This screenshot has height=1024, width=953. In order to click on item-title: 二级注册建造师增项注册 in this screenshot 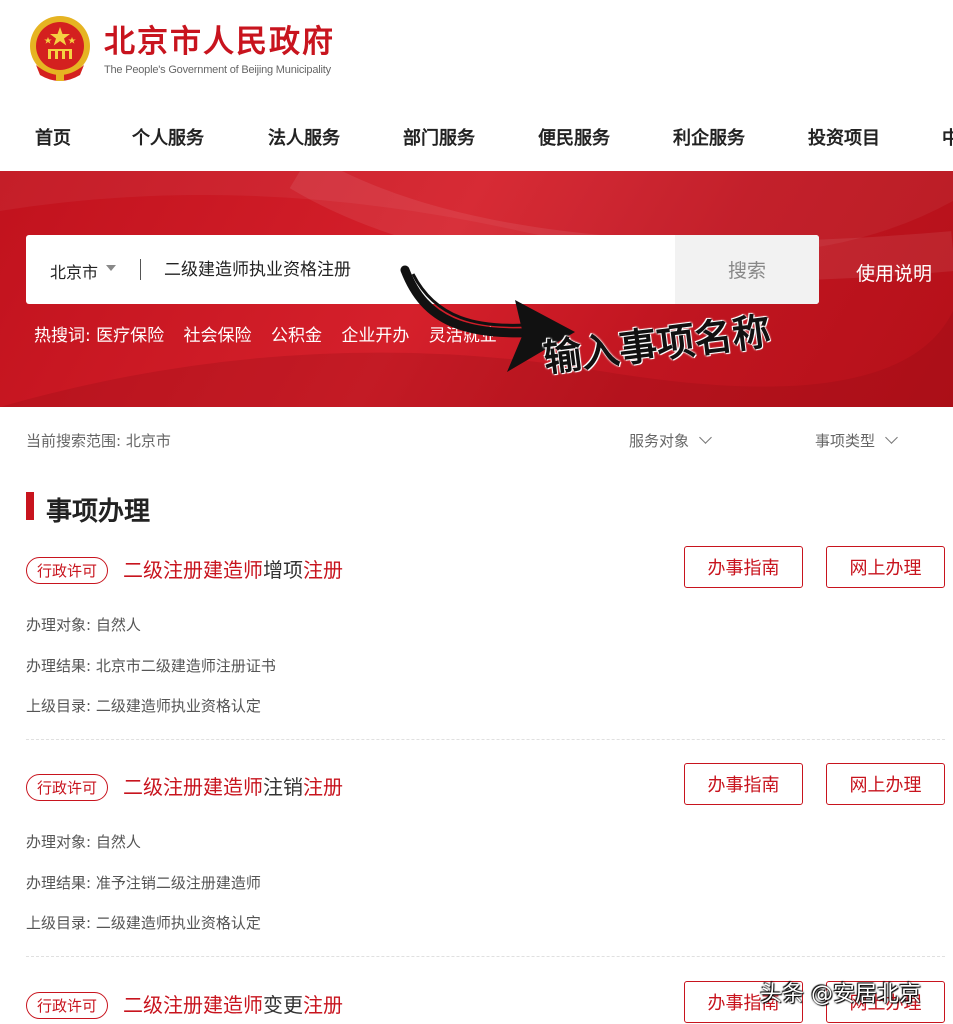, I will do `click(233, 568)`.